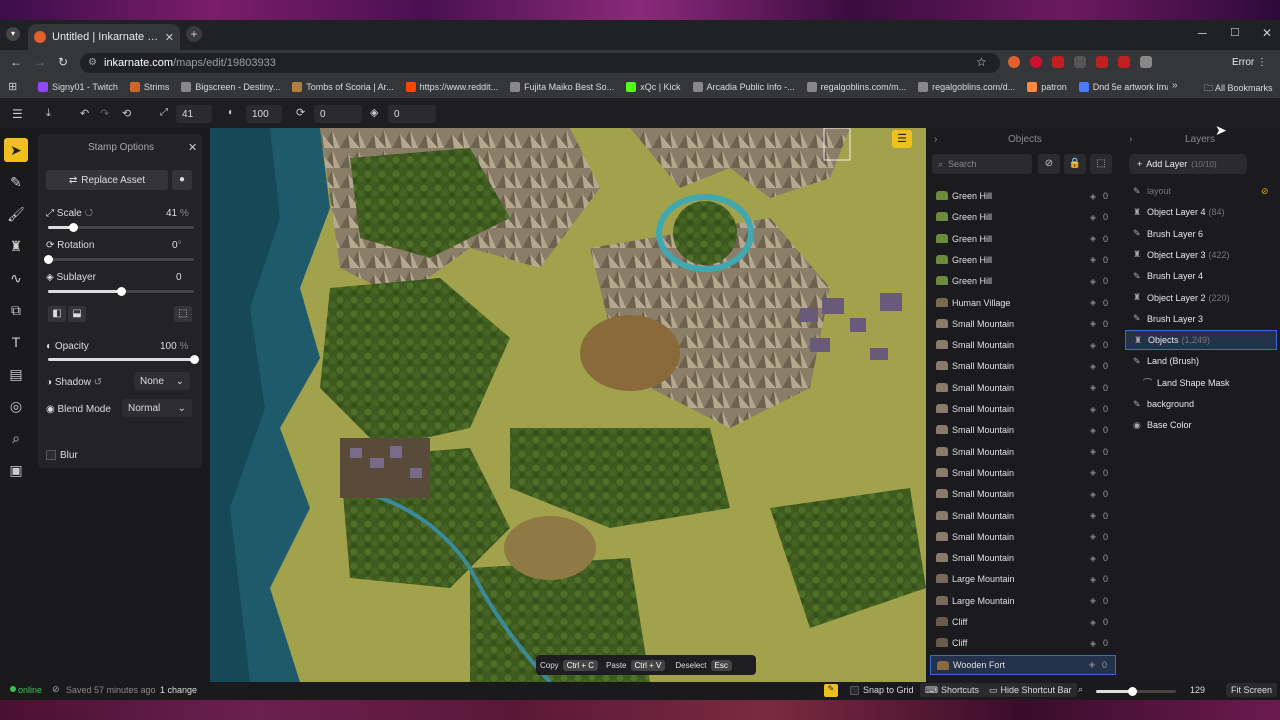  What do you see at coordinates (1130, 139) in the screenshot?
I see `layers-expand-icon: ›` at bounding box center [1130, 139].